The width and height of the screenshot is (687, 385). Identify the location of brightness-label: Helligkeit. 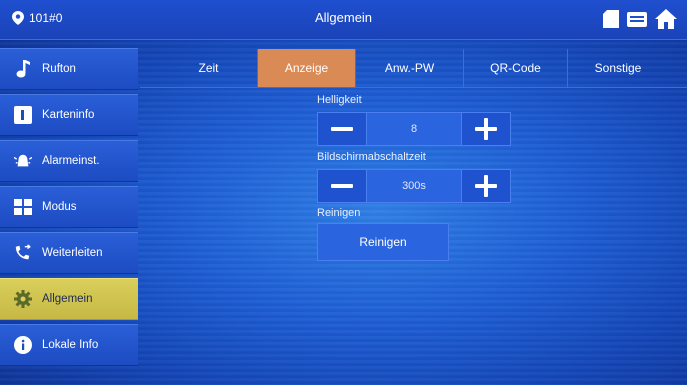
(339, 100).